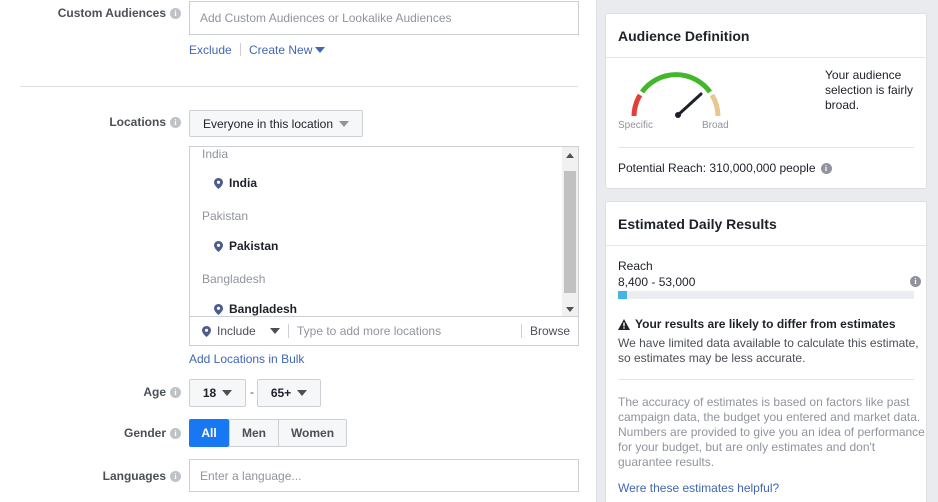 This screenshot has height=502, width=938. I want to click on location-item-label: Bangladesh, so click(263, 309).